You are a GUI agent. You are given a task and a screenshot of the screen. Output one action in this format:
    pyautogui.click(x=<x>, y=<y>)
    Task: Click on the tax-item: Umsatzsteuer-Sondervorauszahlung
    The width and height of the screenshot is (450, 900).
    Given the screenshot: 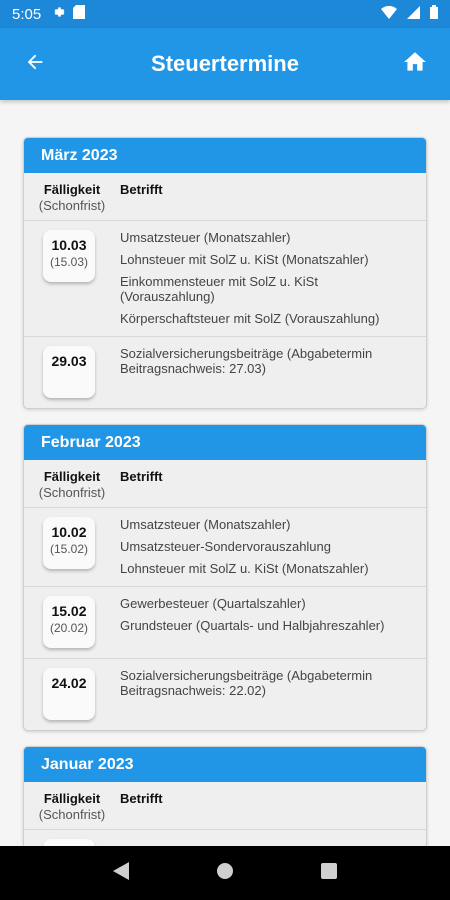 What is the action you would take?
    pyautogui.click(x=225, y=546)
    